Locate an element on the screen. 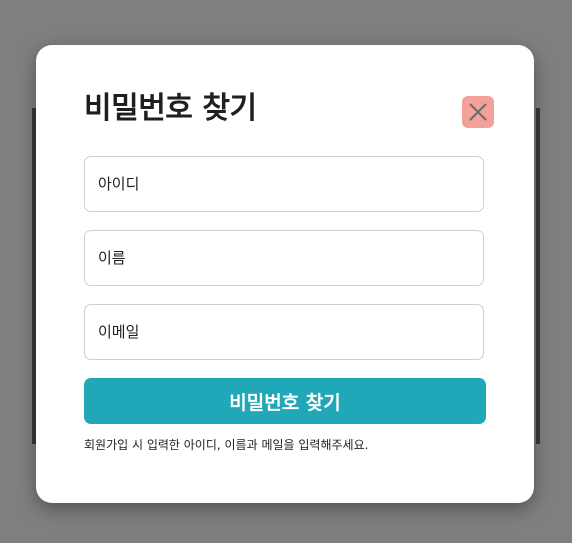 The height and width of the screenshot is (543, 572). id-input is located at coordinates (284, 184).